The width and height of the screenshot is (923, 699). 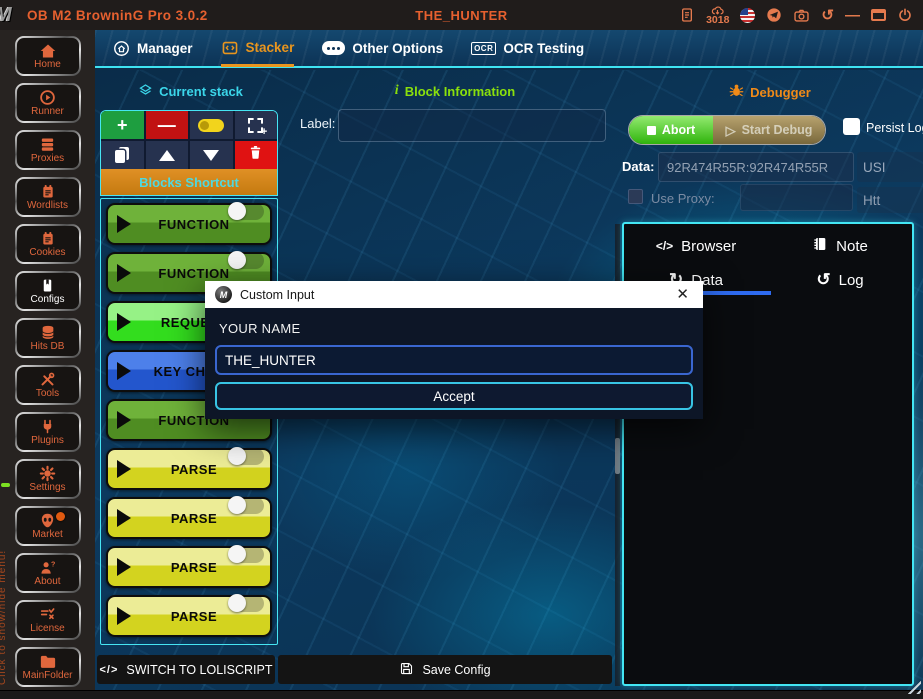 I want to click on user-title: THE_HUNTER, so click(x=461, y=15).